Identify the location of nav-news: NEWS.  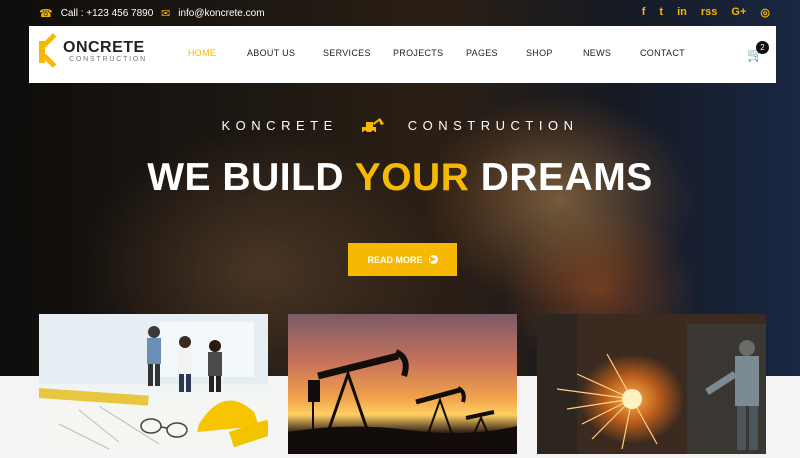
(597, 53).